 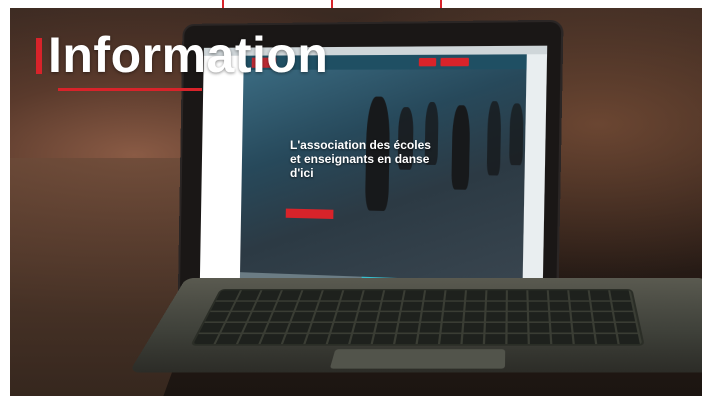 I want to click on nav-red-button, so click(x=427, y=62).